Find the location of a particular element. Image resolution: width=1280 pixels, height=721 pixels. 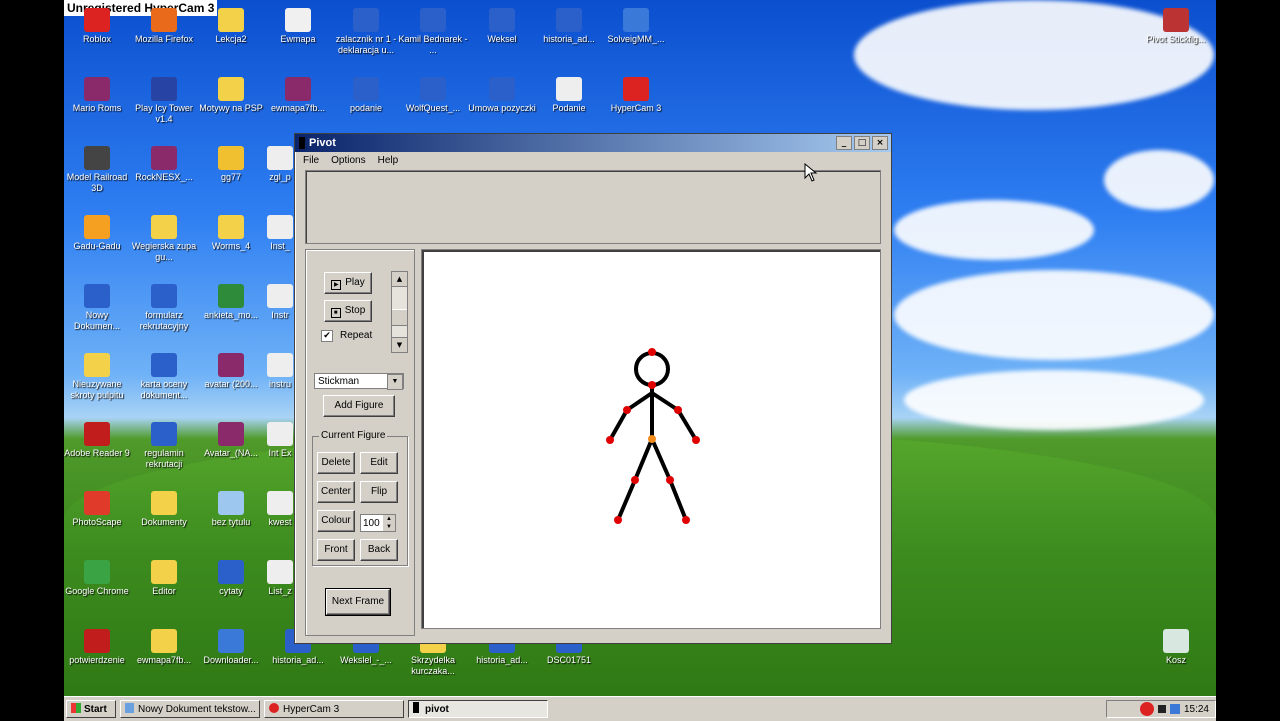

desktop-icon: Dokumenty is located at coordinates (164, 509).